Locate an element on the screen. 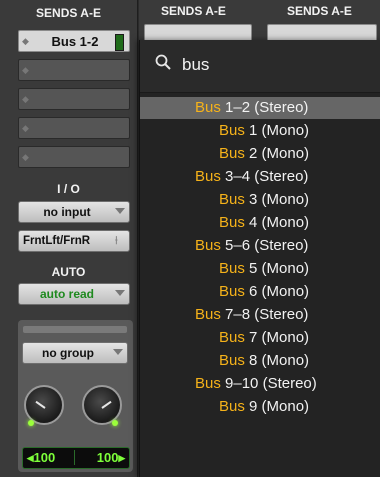 This screenshot has height=477, width=380. pan-display: ◂100 100▸ is located at coordinates (76, 458).